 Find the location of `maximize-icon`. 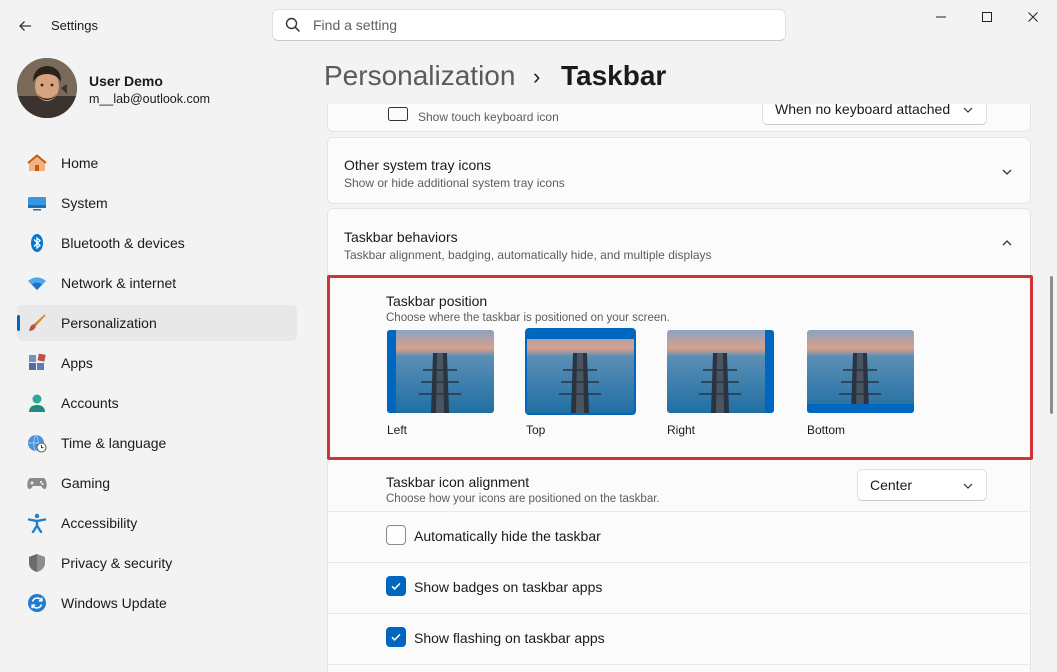

maximize-icon is located at coordinates (987, 17).